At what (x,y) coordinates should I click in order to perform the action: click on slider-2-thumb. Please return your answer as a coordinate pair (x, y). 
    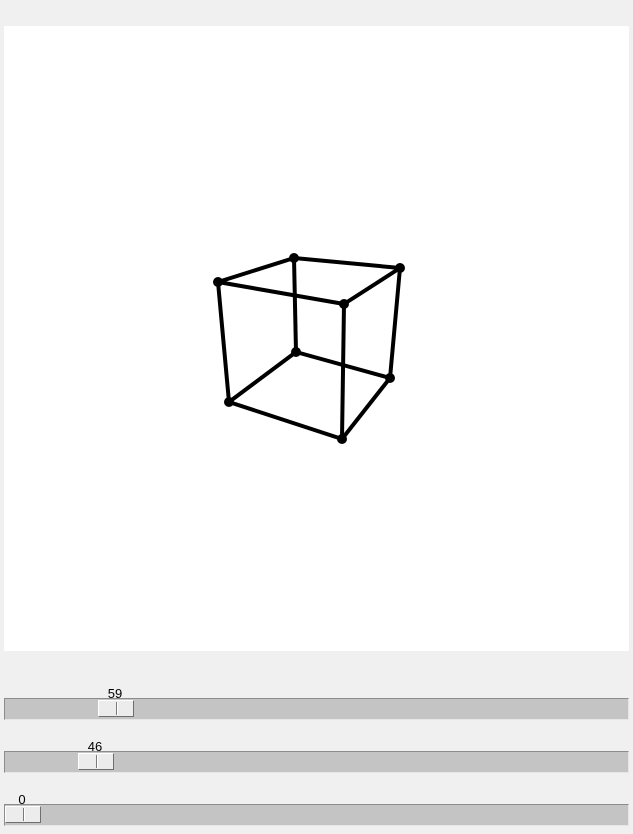
    Looking at the image, I should click on (96, 761).